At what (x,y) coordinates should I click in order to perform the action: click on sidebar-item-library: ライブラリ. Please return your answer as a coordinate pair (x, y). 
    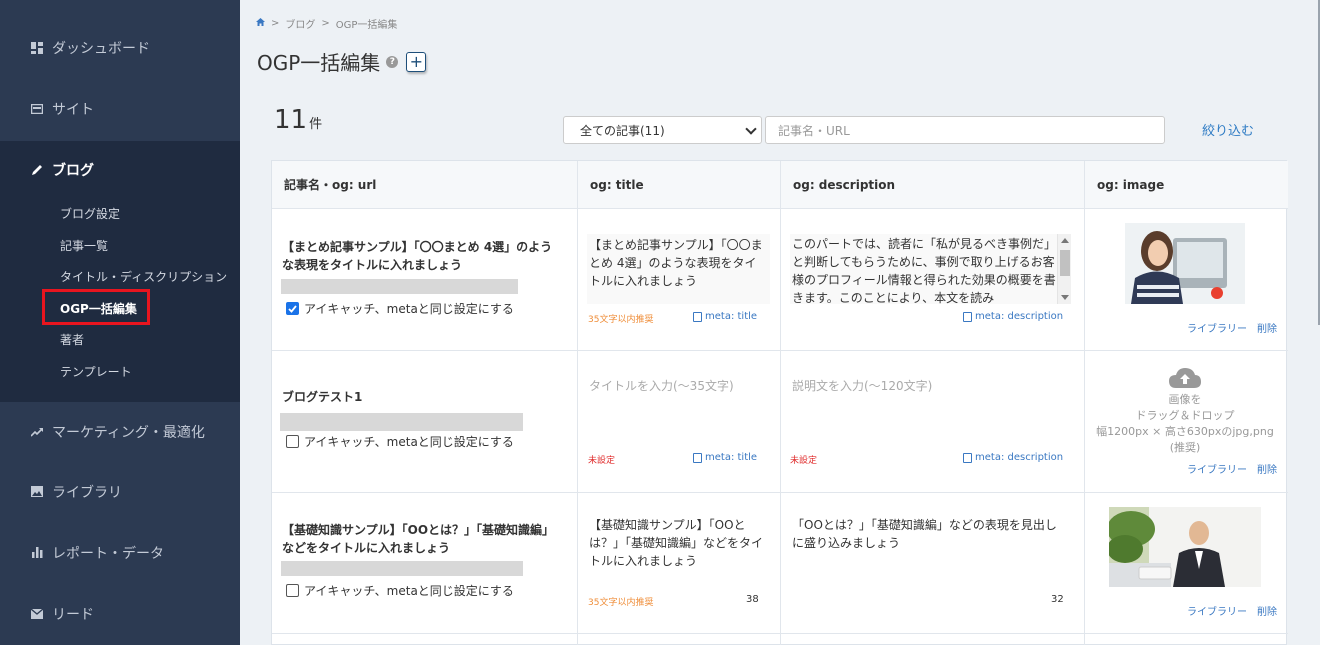
    Looking at the image, I should click on (120, 491).